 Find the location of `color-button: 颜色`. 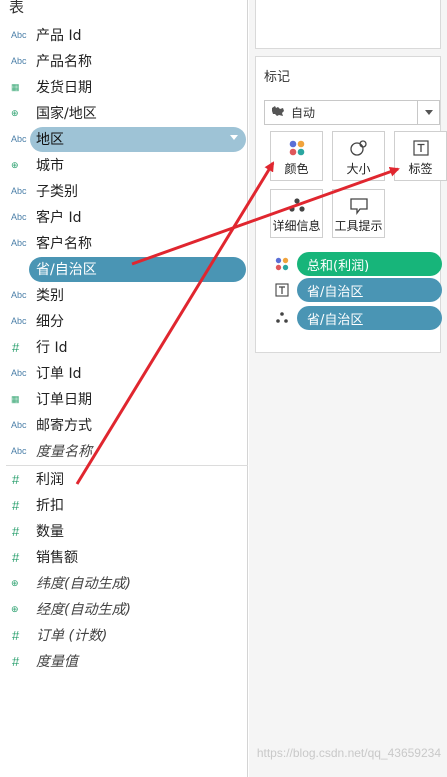

color-button: 颜色 is located at coordinates (296, 156).